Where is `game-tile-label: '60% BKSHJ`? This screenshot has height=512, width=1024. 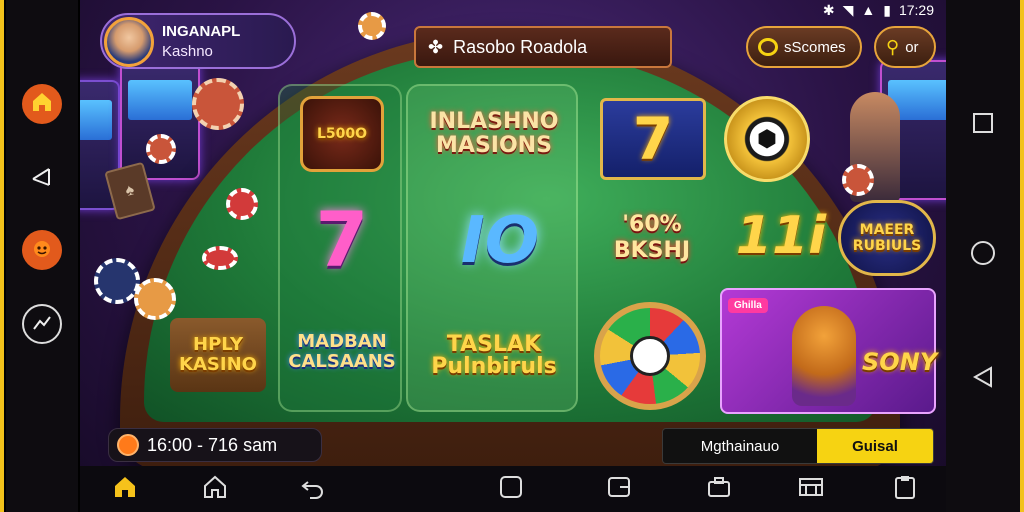
game-tile-label: '60% BKSHJ is located at coordinates (652, 237).